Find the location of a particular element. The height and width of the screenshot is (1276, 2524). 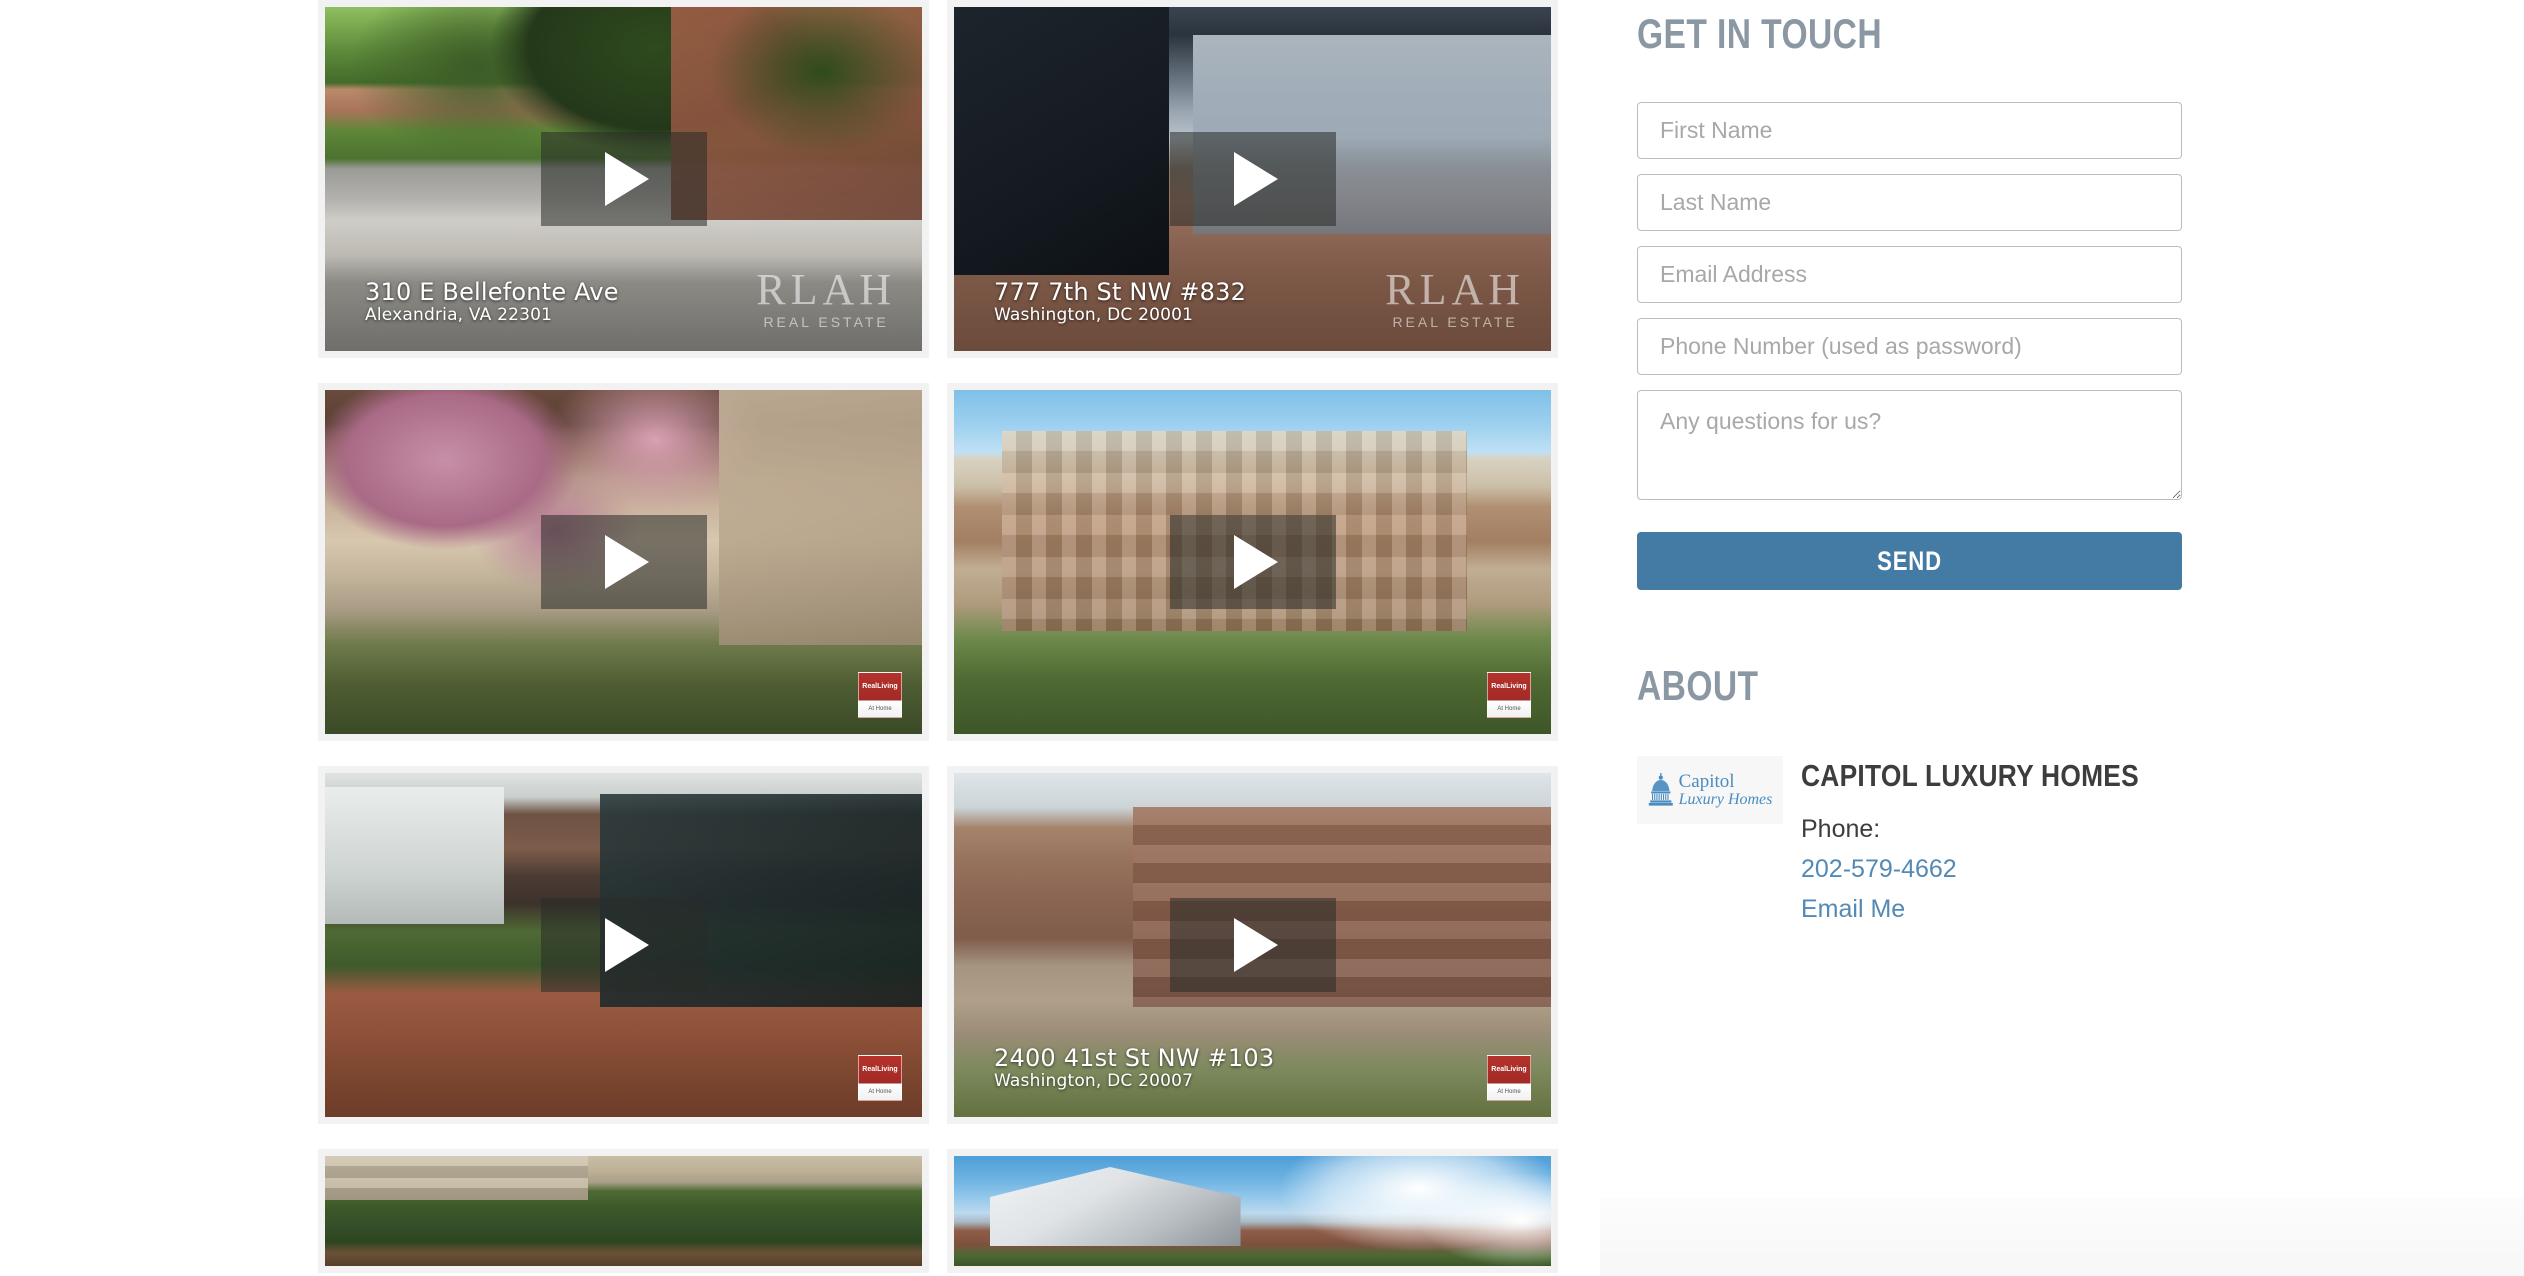

phone-number-link: 202-579-4662 is located at coordinates (1999, 869).